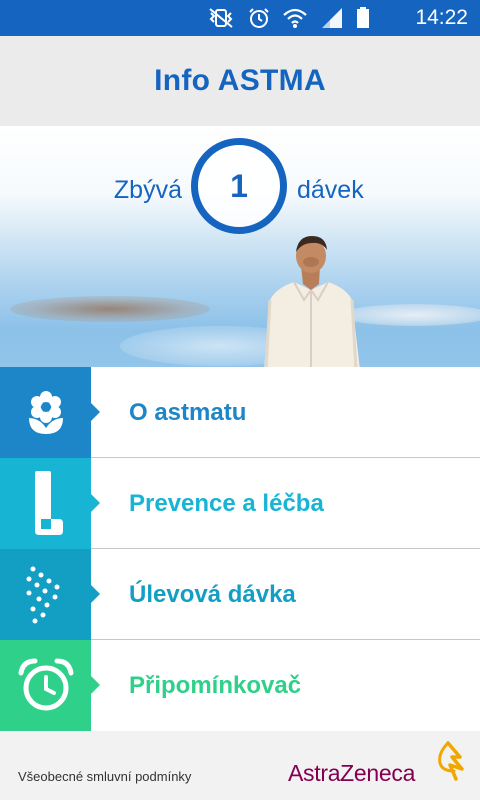 The image size is (480, 800). I want to click on app-title: Info ASTMA, so click(240, 80).